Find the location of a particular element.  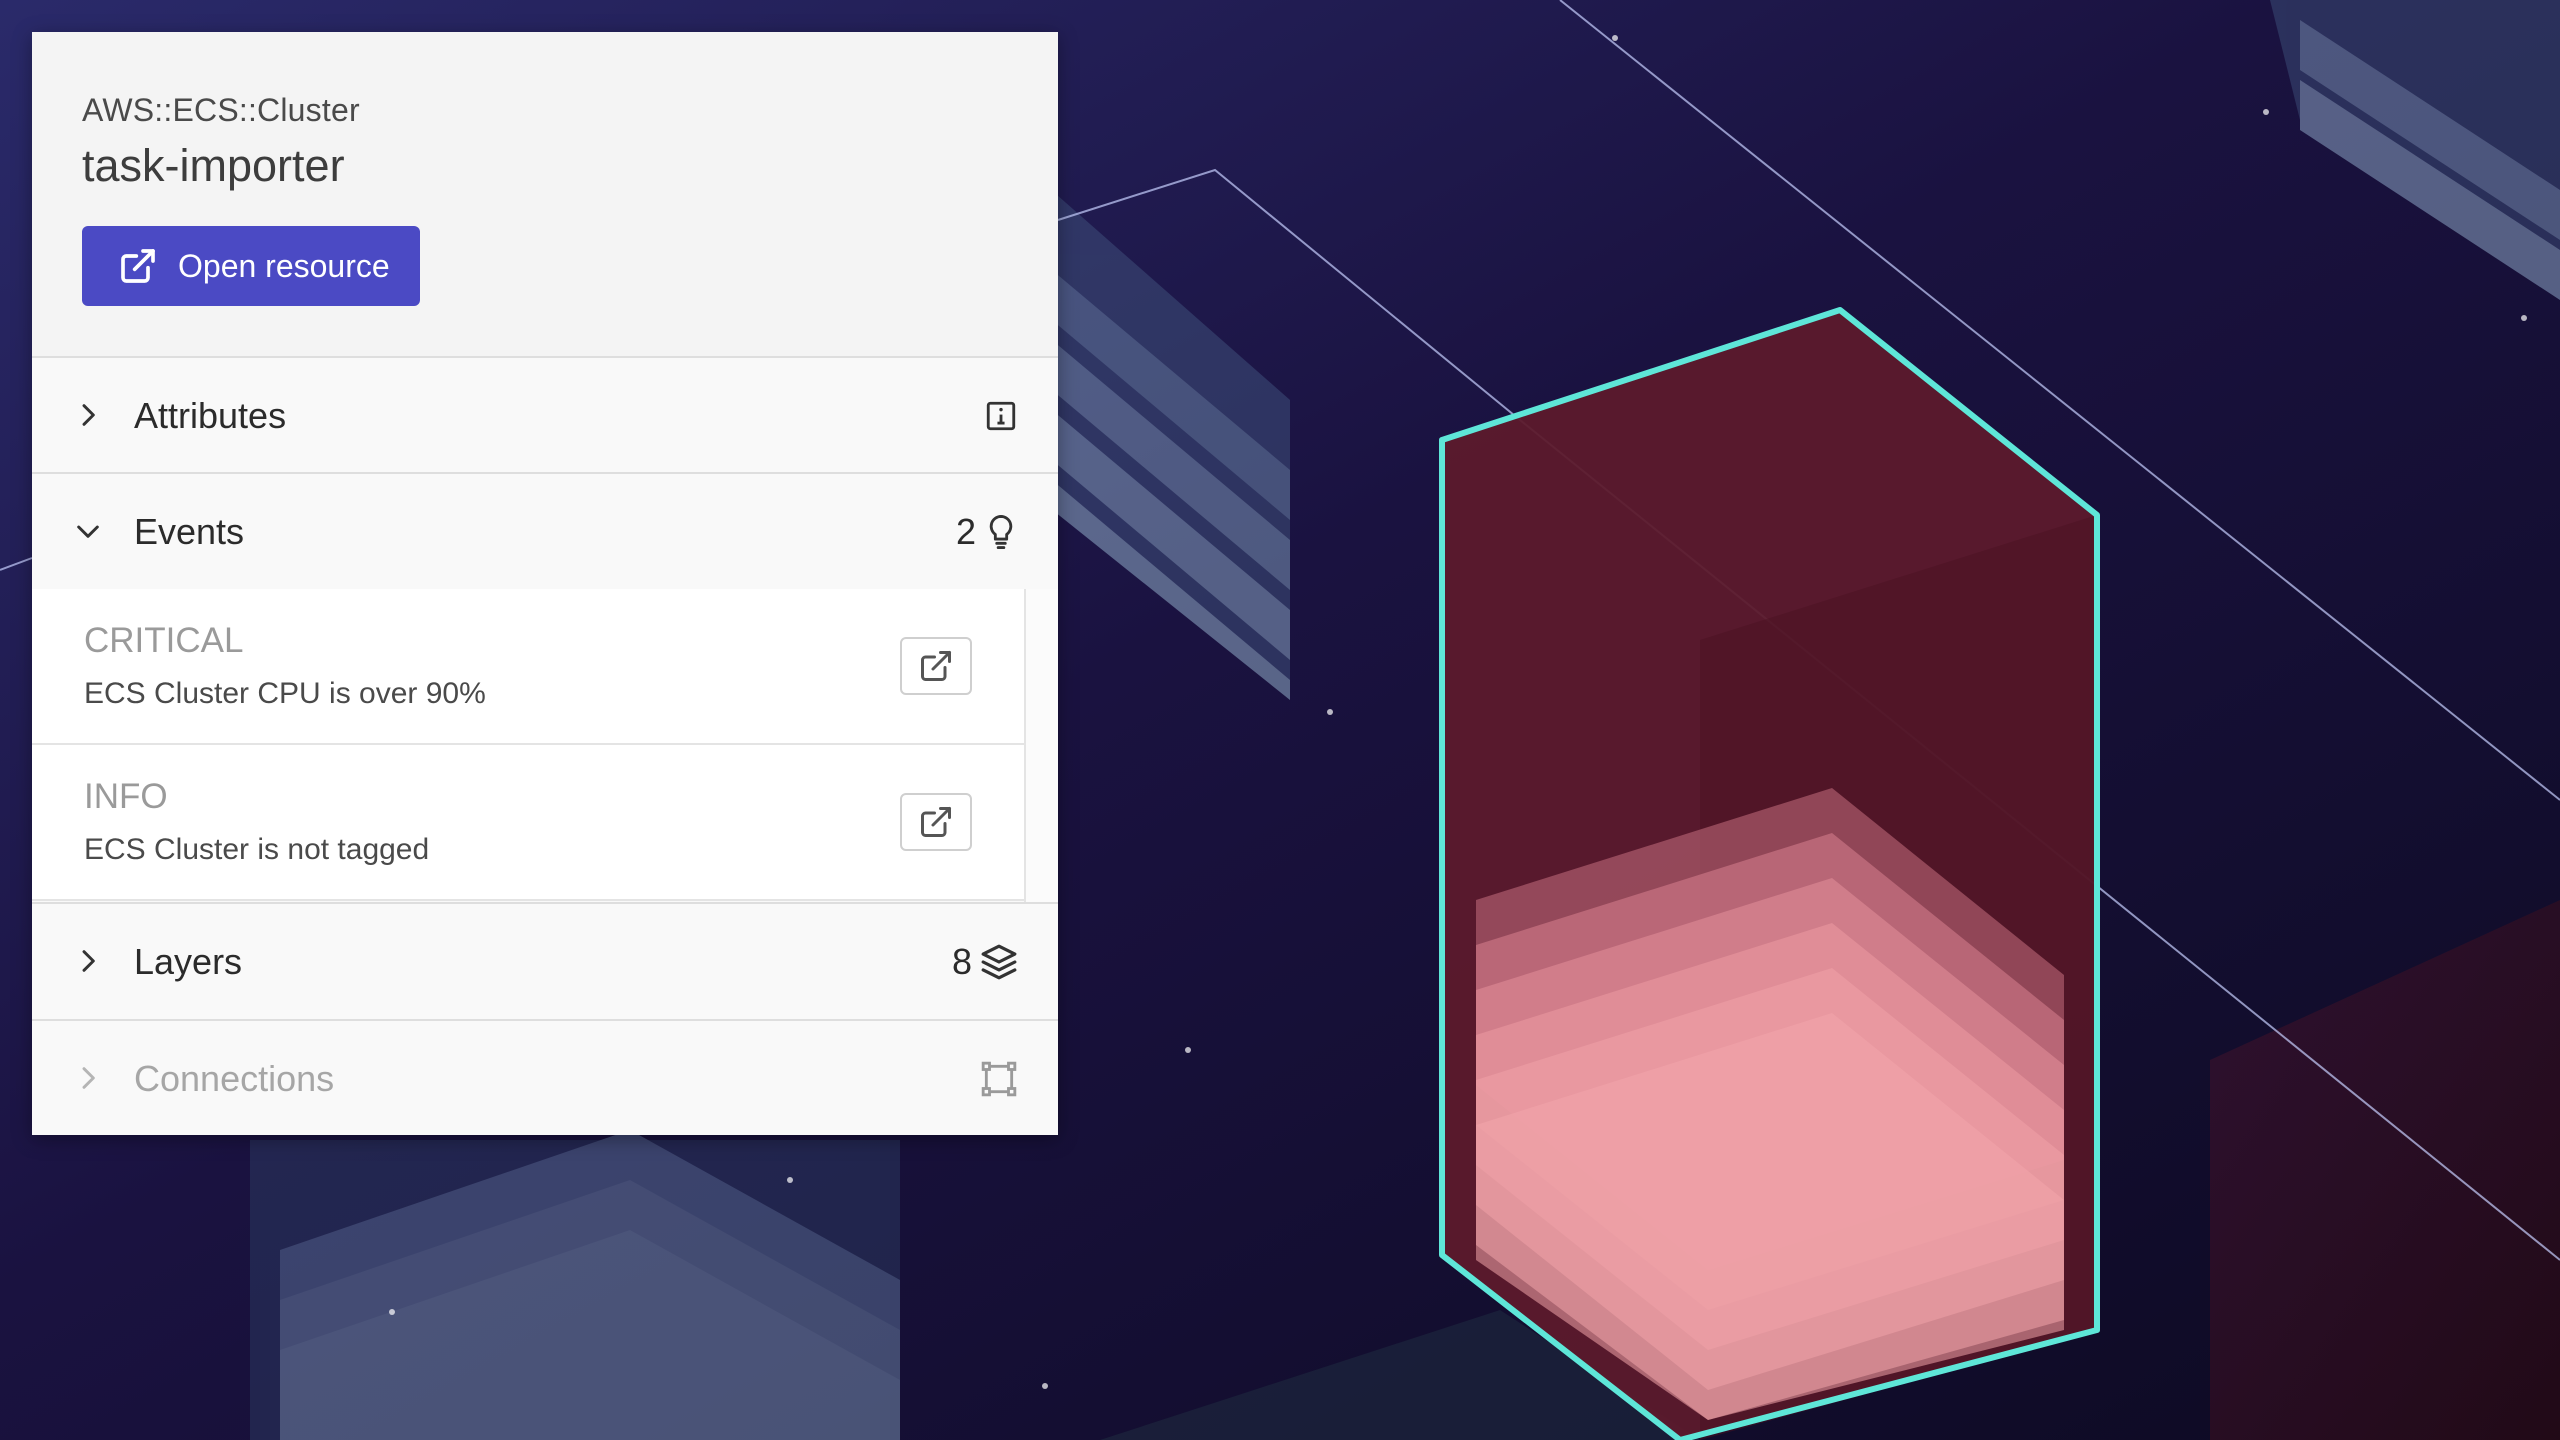

open-resource-button: Open resource is located at coordinates (251, 266).